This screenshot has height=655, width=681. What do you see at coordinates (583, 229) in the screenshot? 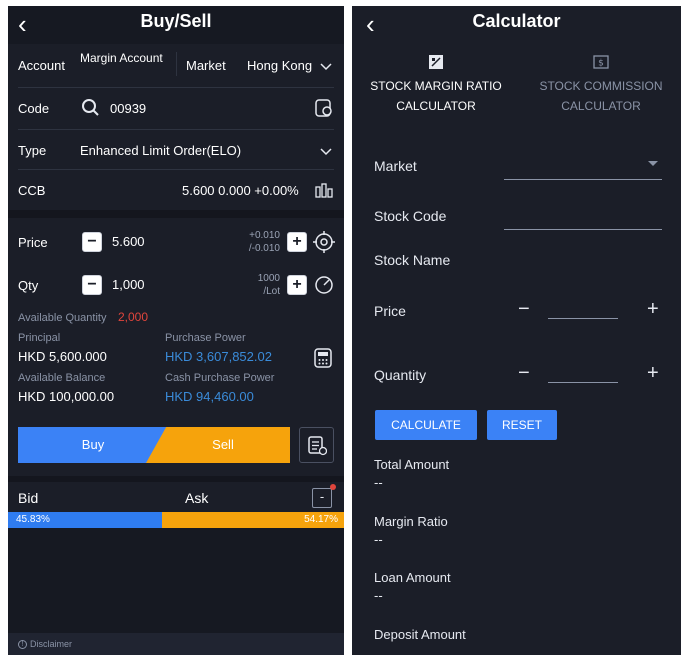
I see `stock-code-input` at bounding box center [583, 229].